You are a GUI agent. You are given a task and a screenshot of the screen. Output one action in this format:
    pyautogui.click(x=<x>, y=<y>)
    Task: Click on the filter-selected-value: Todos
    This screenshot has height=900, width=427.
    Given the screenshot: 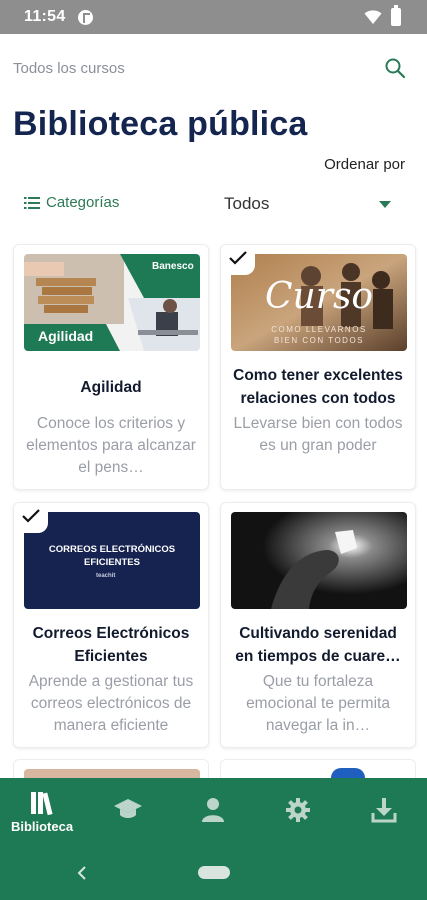 What is the action you would take?
    pyautogui.click(x=247, y=203)
    